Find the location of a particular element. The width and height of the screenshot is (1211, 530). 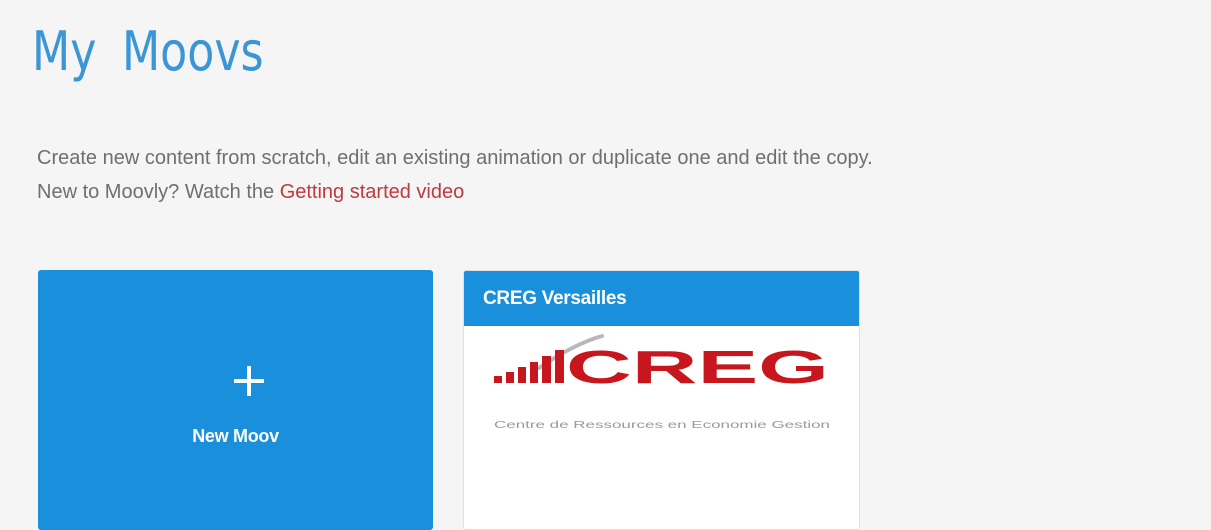

logo-text: CREG is located at coordinates (697, 367).